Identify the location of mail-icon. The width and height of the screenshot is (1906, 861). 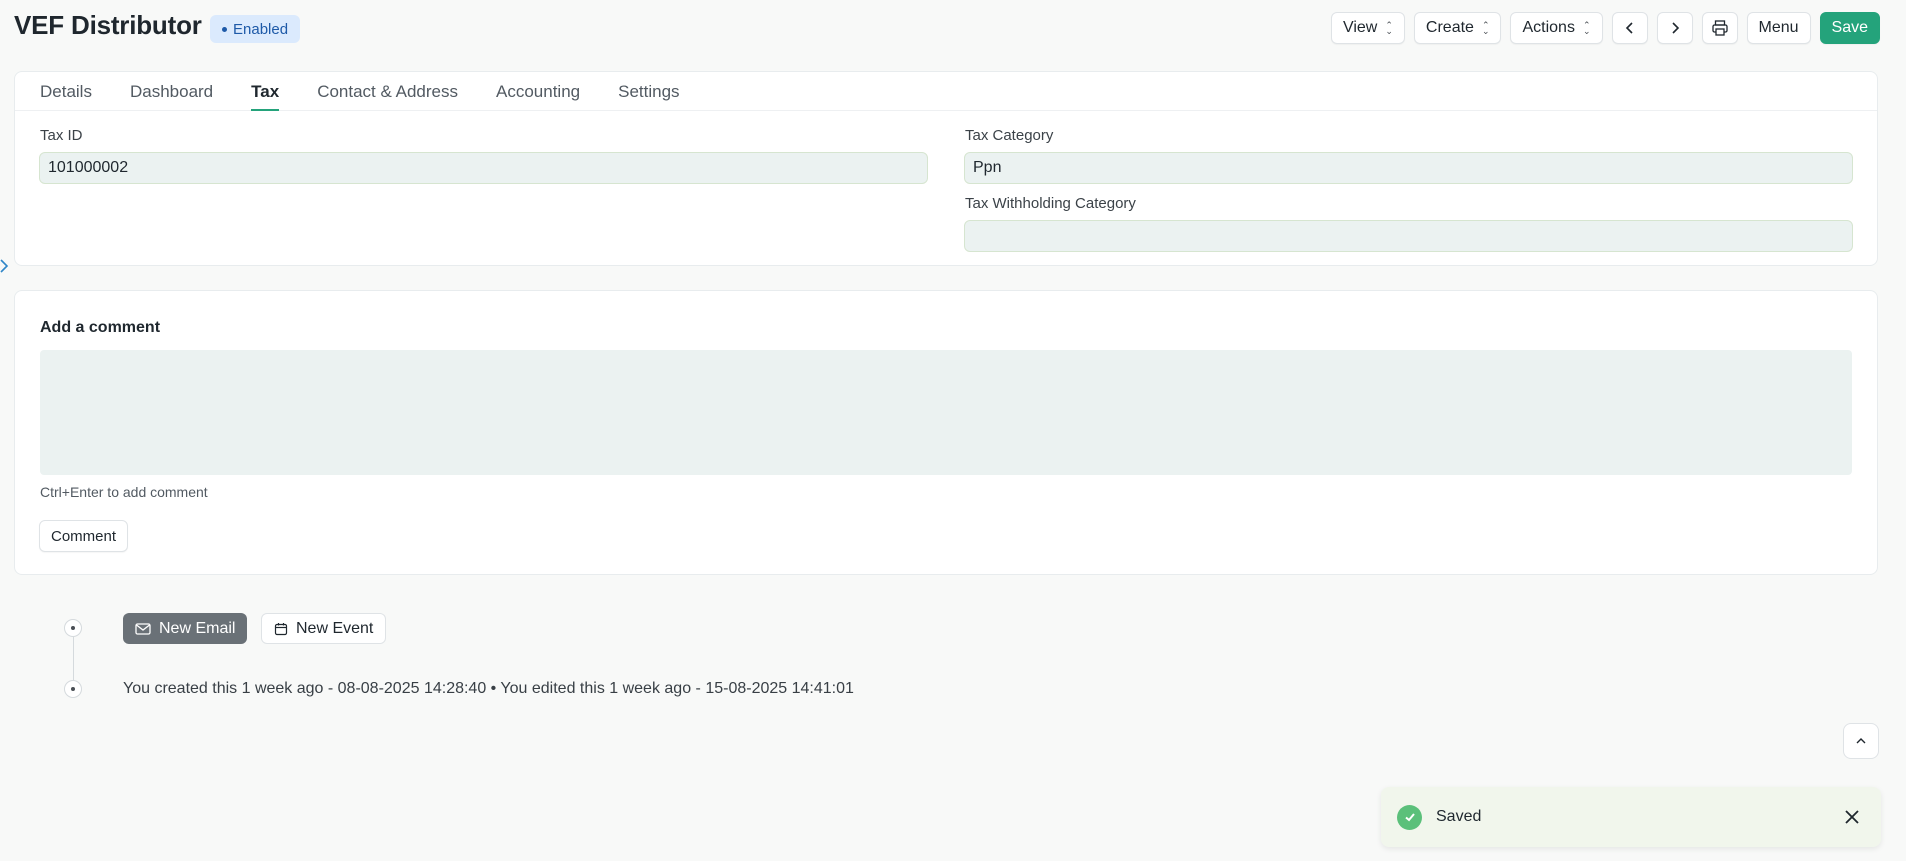
(143, 628).